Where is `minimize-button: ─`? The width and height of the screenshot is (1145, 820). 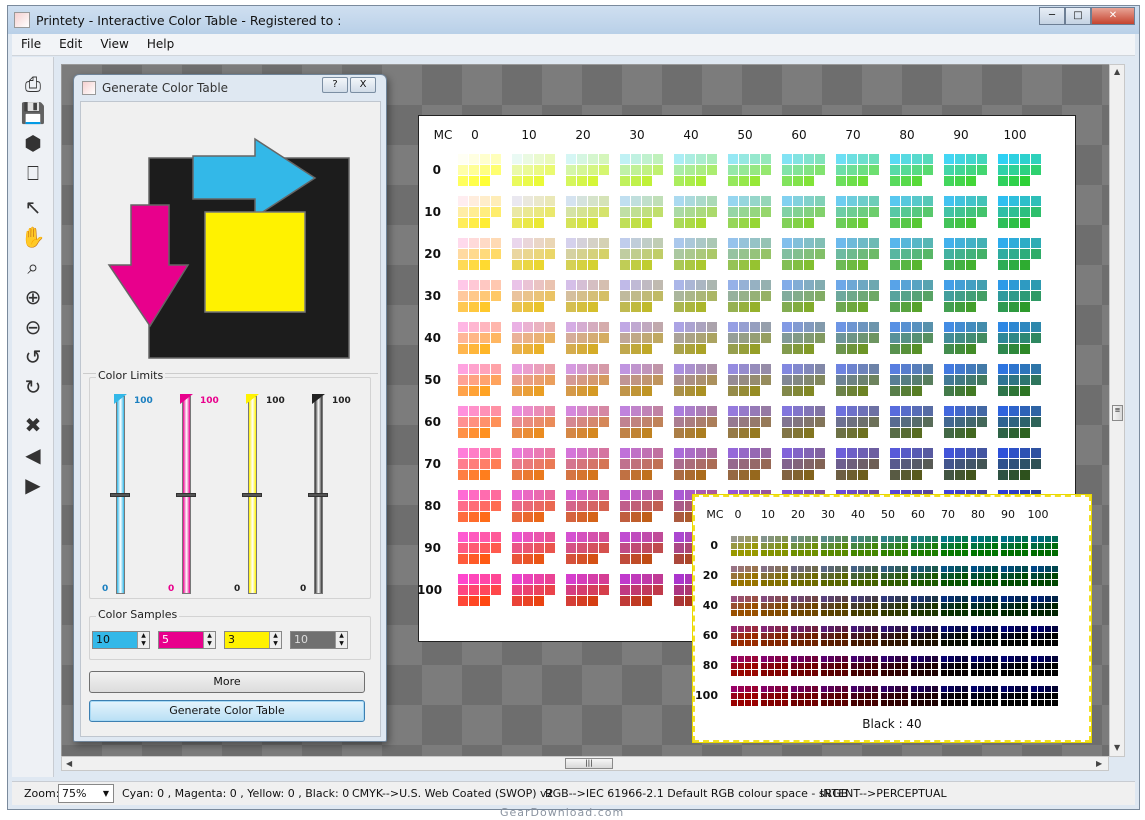
minimize-button: ─ is located at coordinates (1052, 16).